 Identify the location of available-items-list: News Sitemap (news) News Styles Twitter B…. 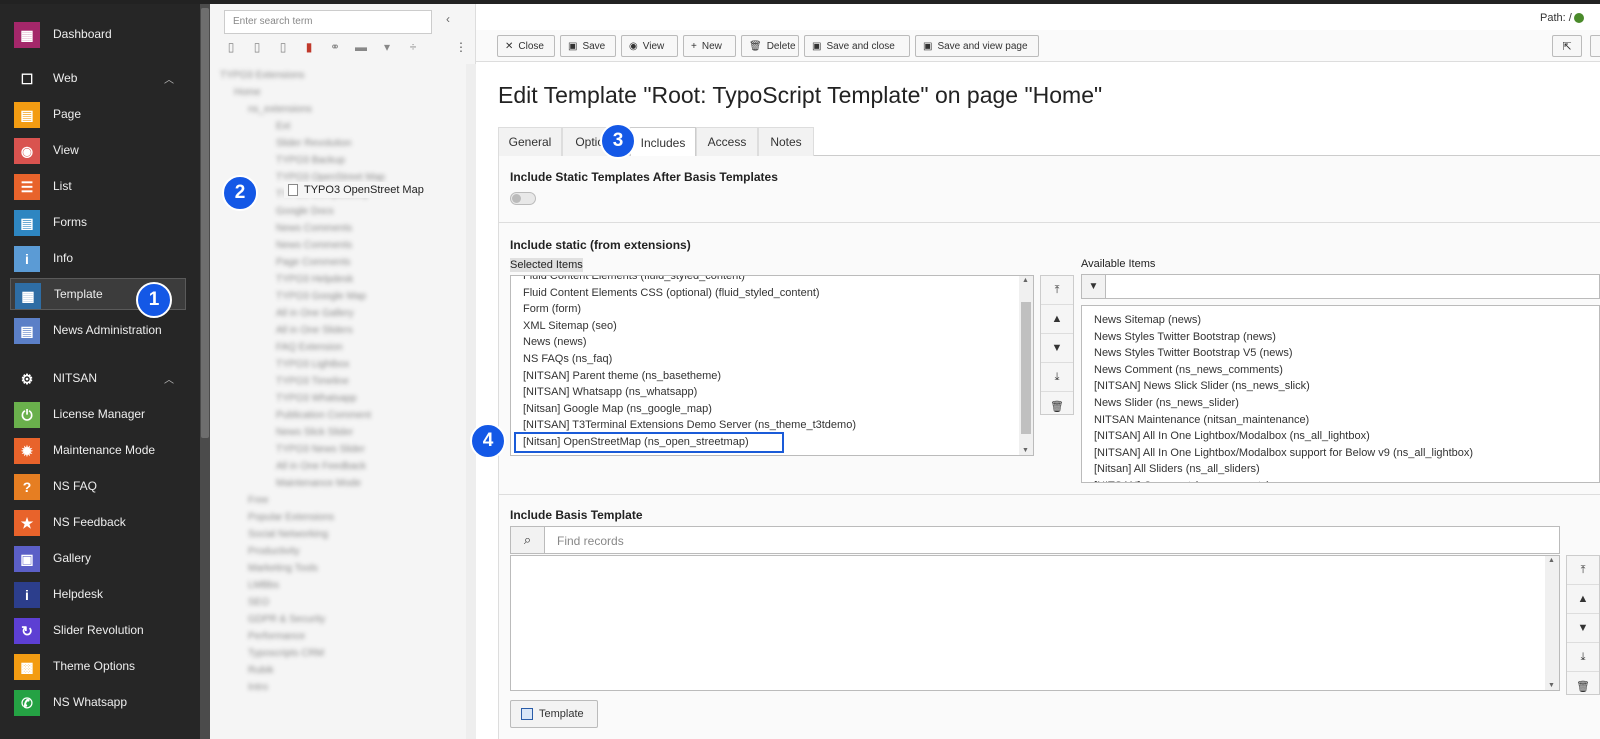
(1340, 394).